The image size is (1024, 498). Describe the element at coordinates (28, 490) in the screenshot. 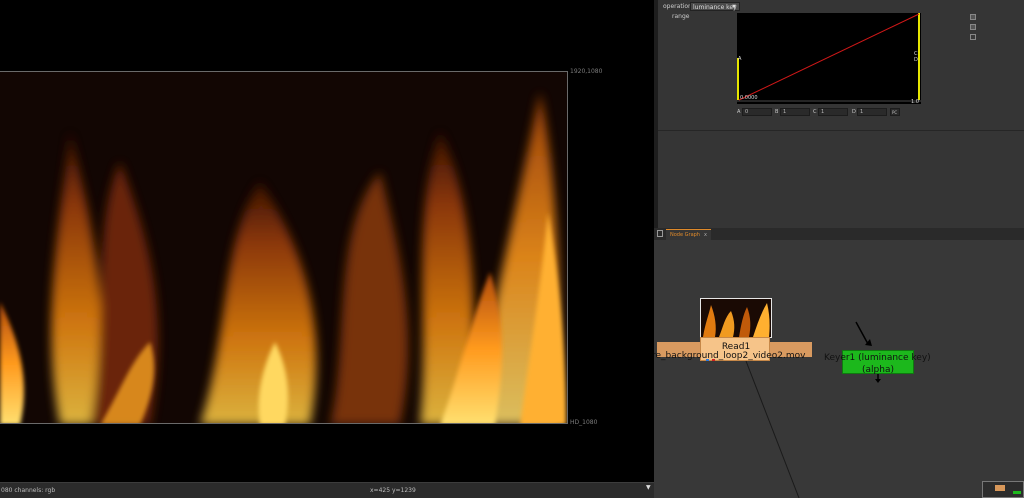

I see `channel-info: 080 channels: rgb` at that location.